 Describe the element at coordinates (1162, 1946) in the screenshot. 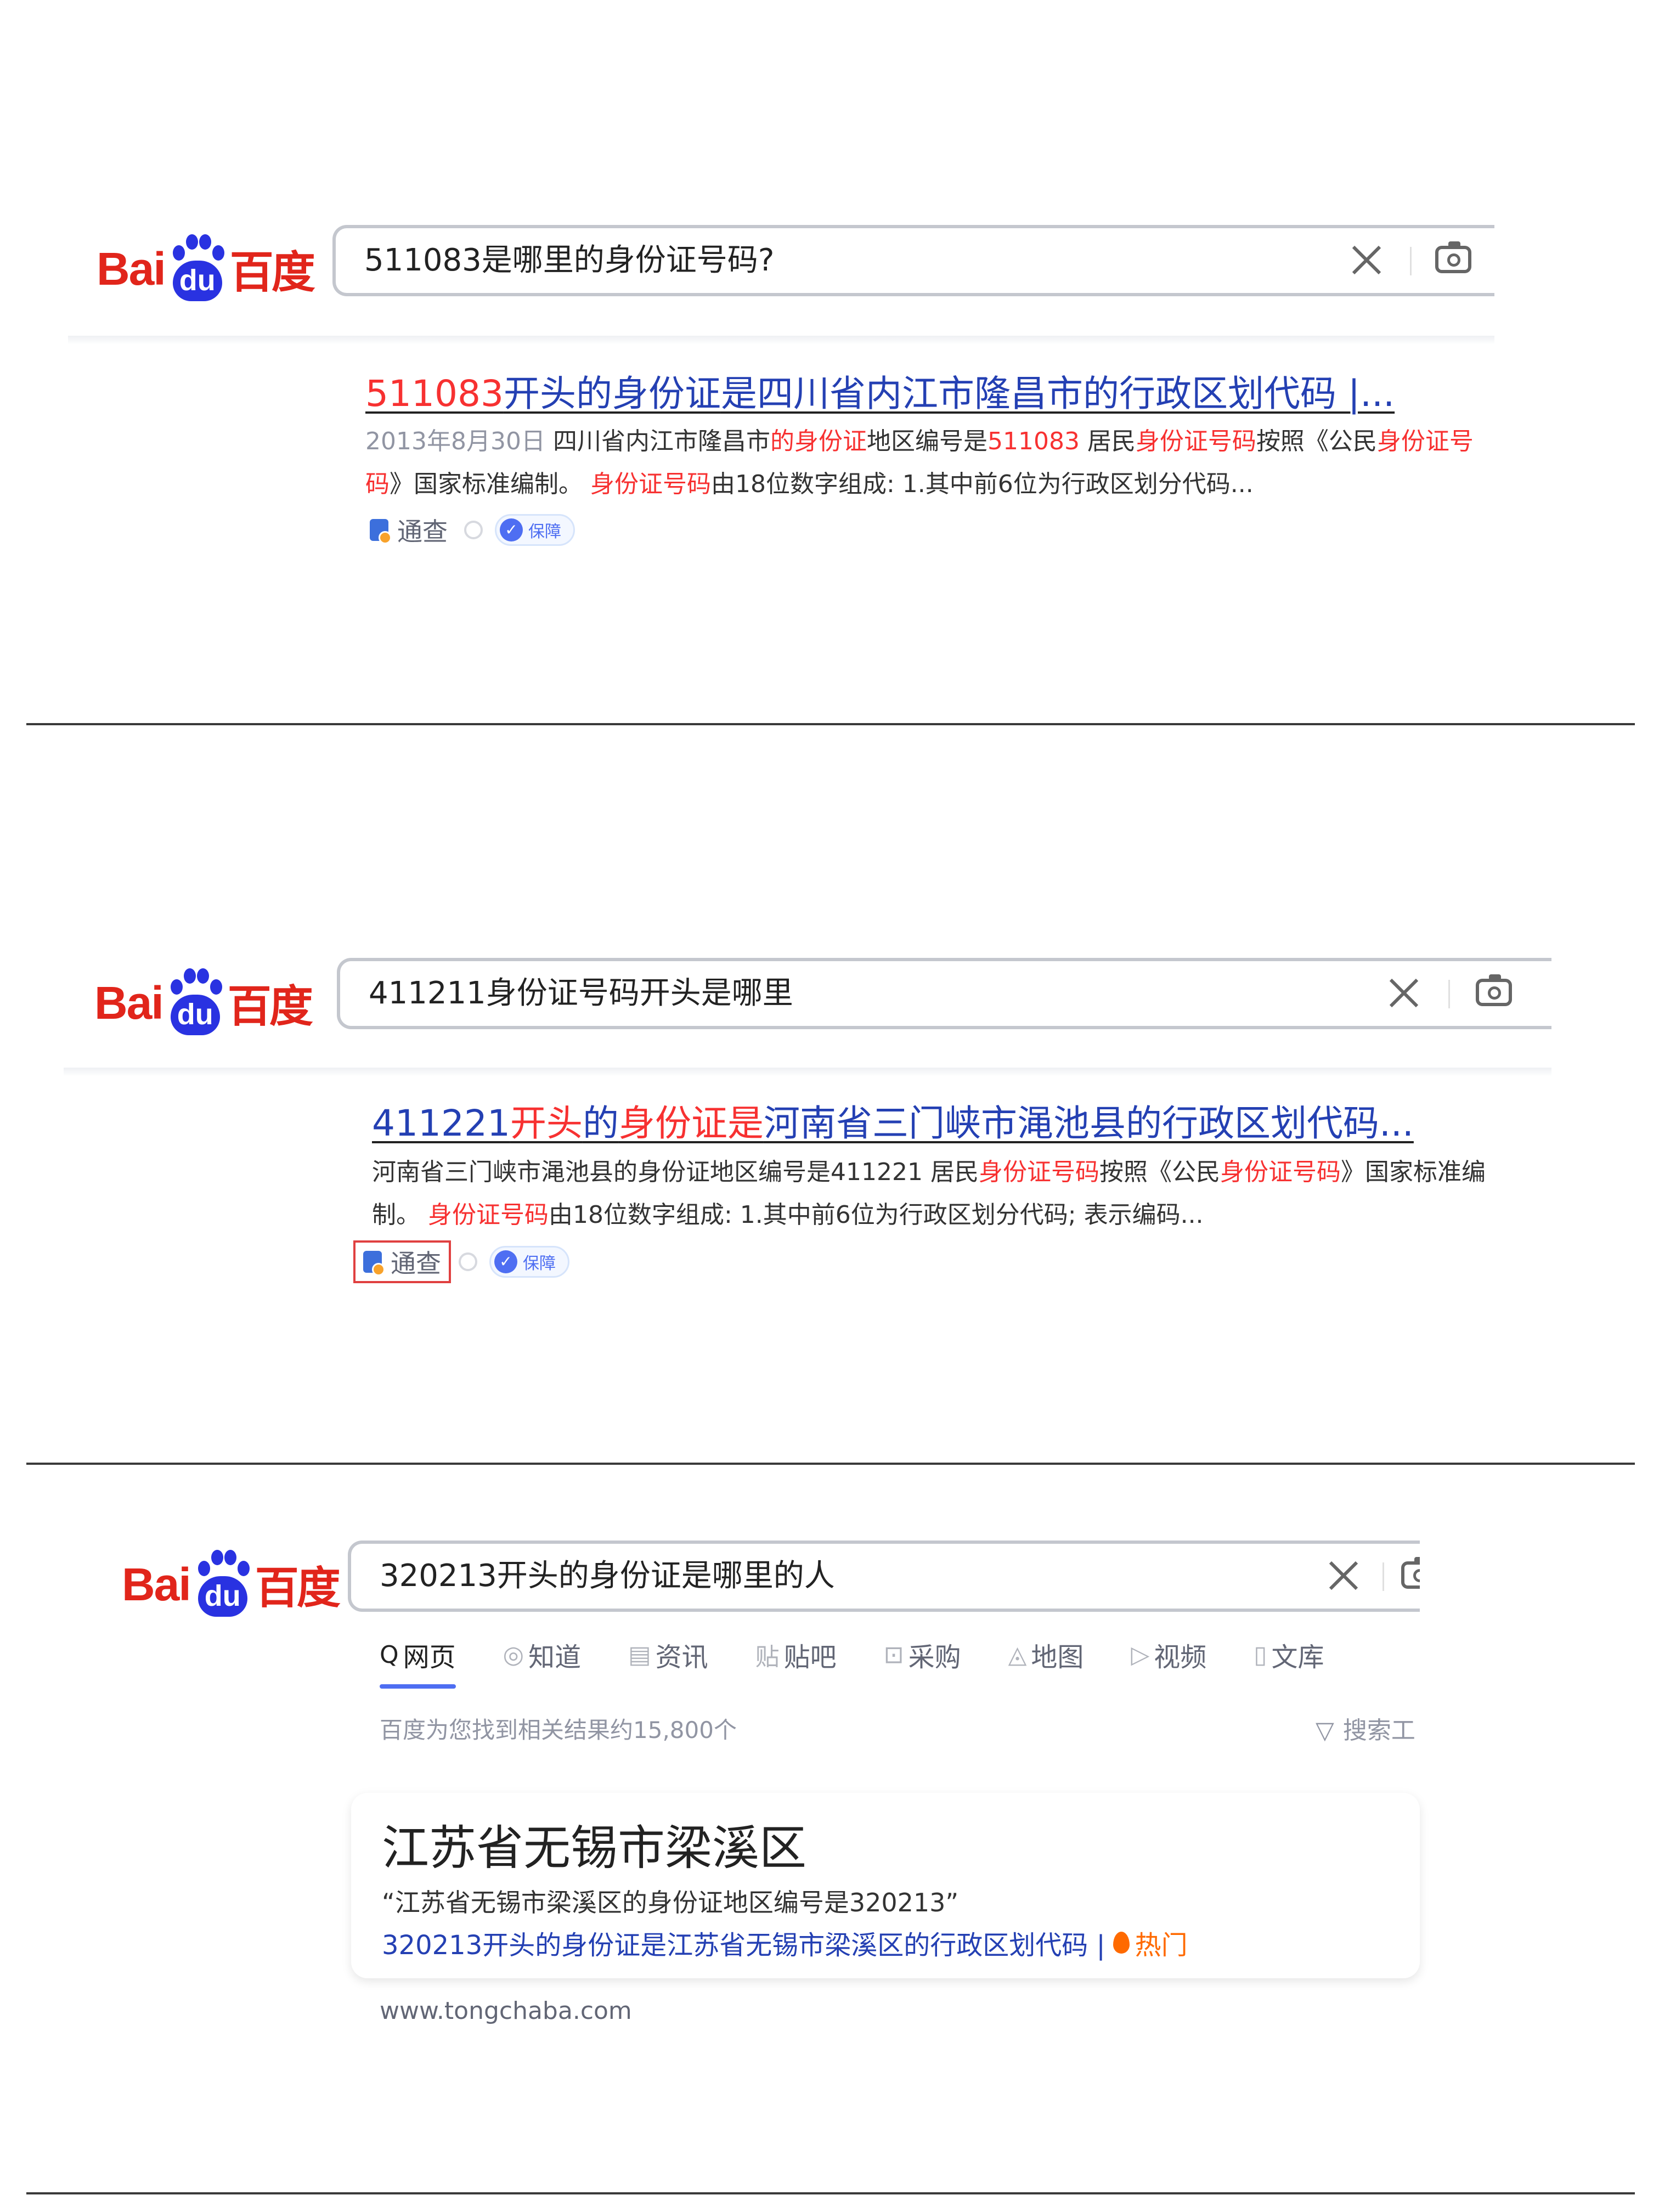

I see `hot-badge: 热门` at that location.